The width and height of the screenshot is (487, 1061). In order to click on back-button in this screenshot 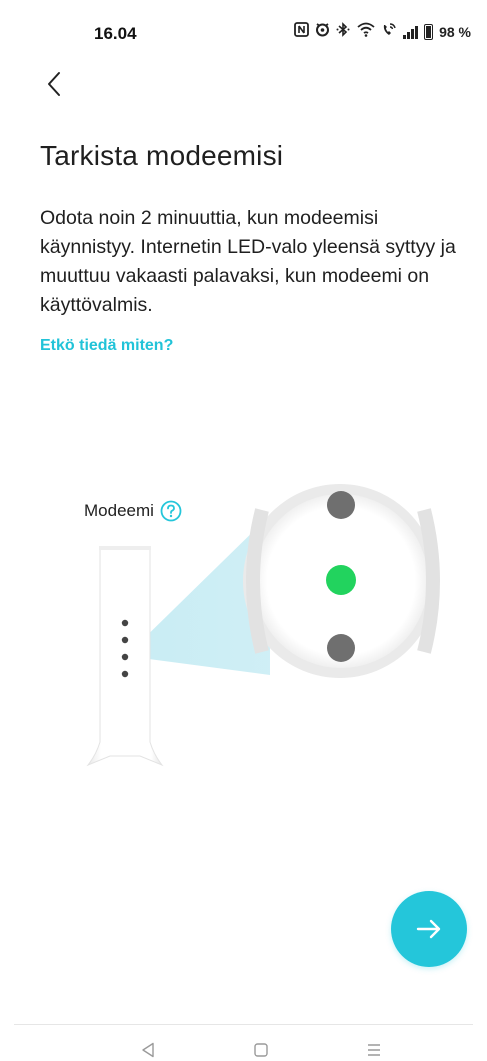, I will do `click(54, 84)`.